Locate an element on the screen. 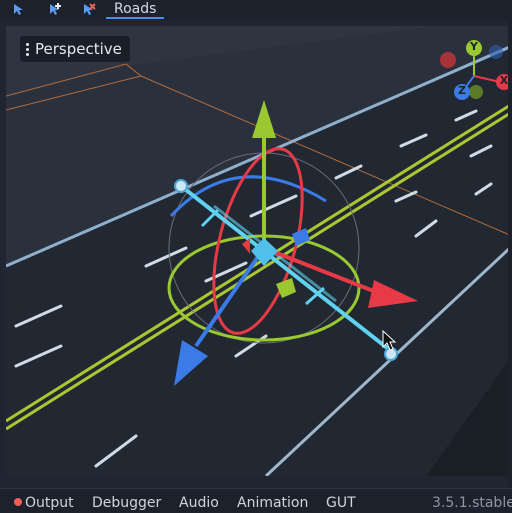 The image size is (512, 513). tab-animation: Animation is located at coordinates (272, 503).